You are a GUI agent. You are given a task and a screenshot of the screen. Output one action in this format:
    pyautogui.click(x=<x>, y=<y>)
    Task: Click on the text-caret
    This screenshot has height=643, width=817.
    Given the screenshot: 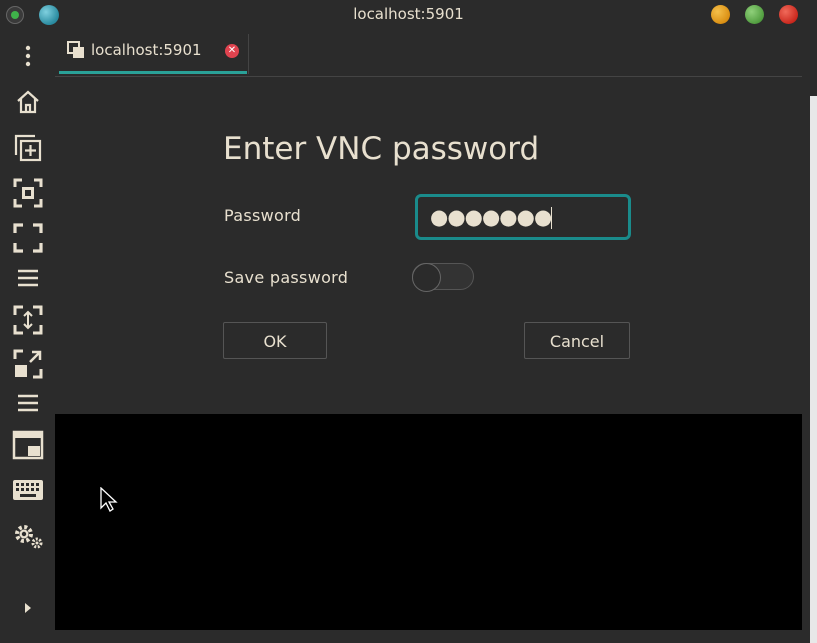 What is the action you would take?
    pyautogui.click(x=552, y=218)
    